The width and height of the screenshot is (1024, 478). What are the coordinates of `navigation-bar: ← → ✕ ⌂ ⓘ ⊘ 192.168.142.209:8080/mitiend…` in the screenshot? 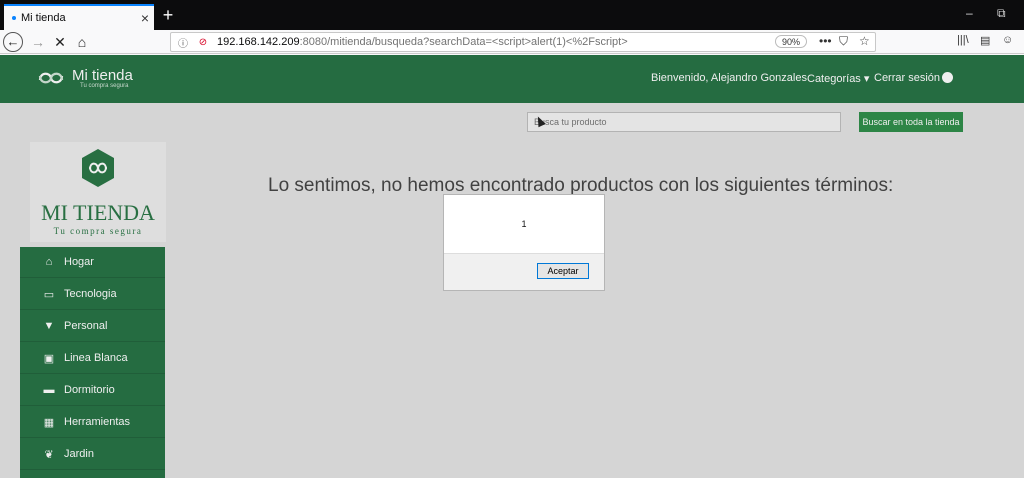 It's located at (512, 42).